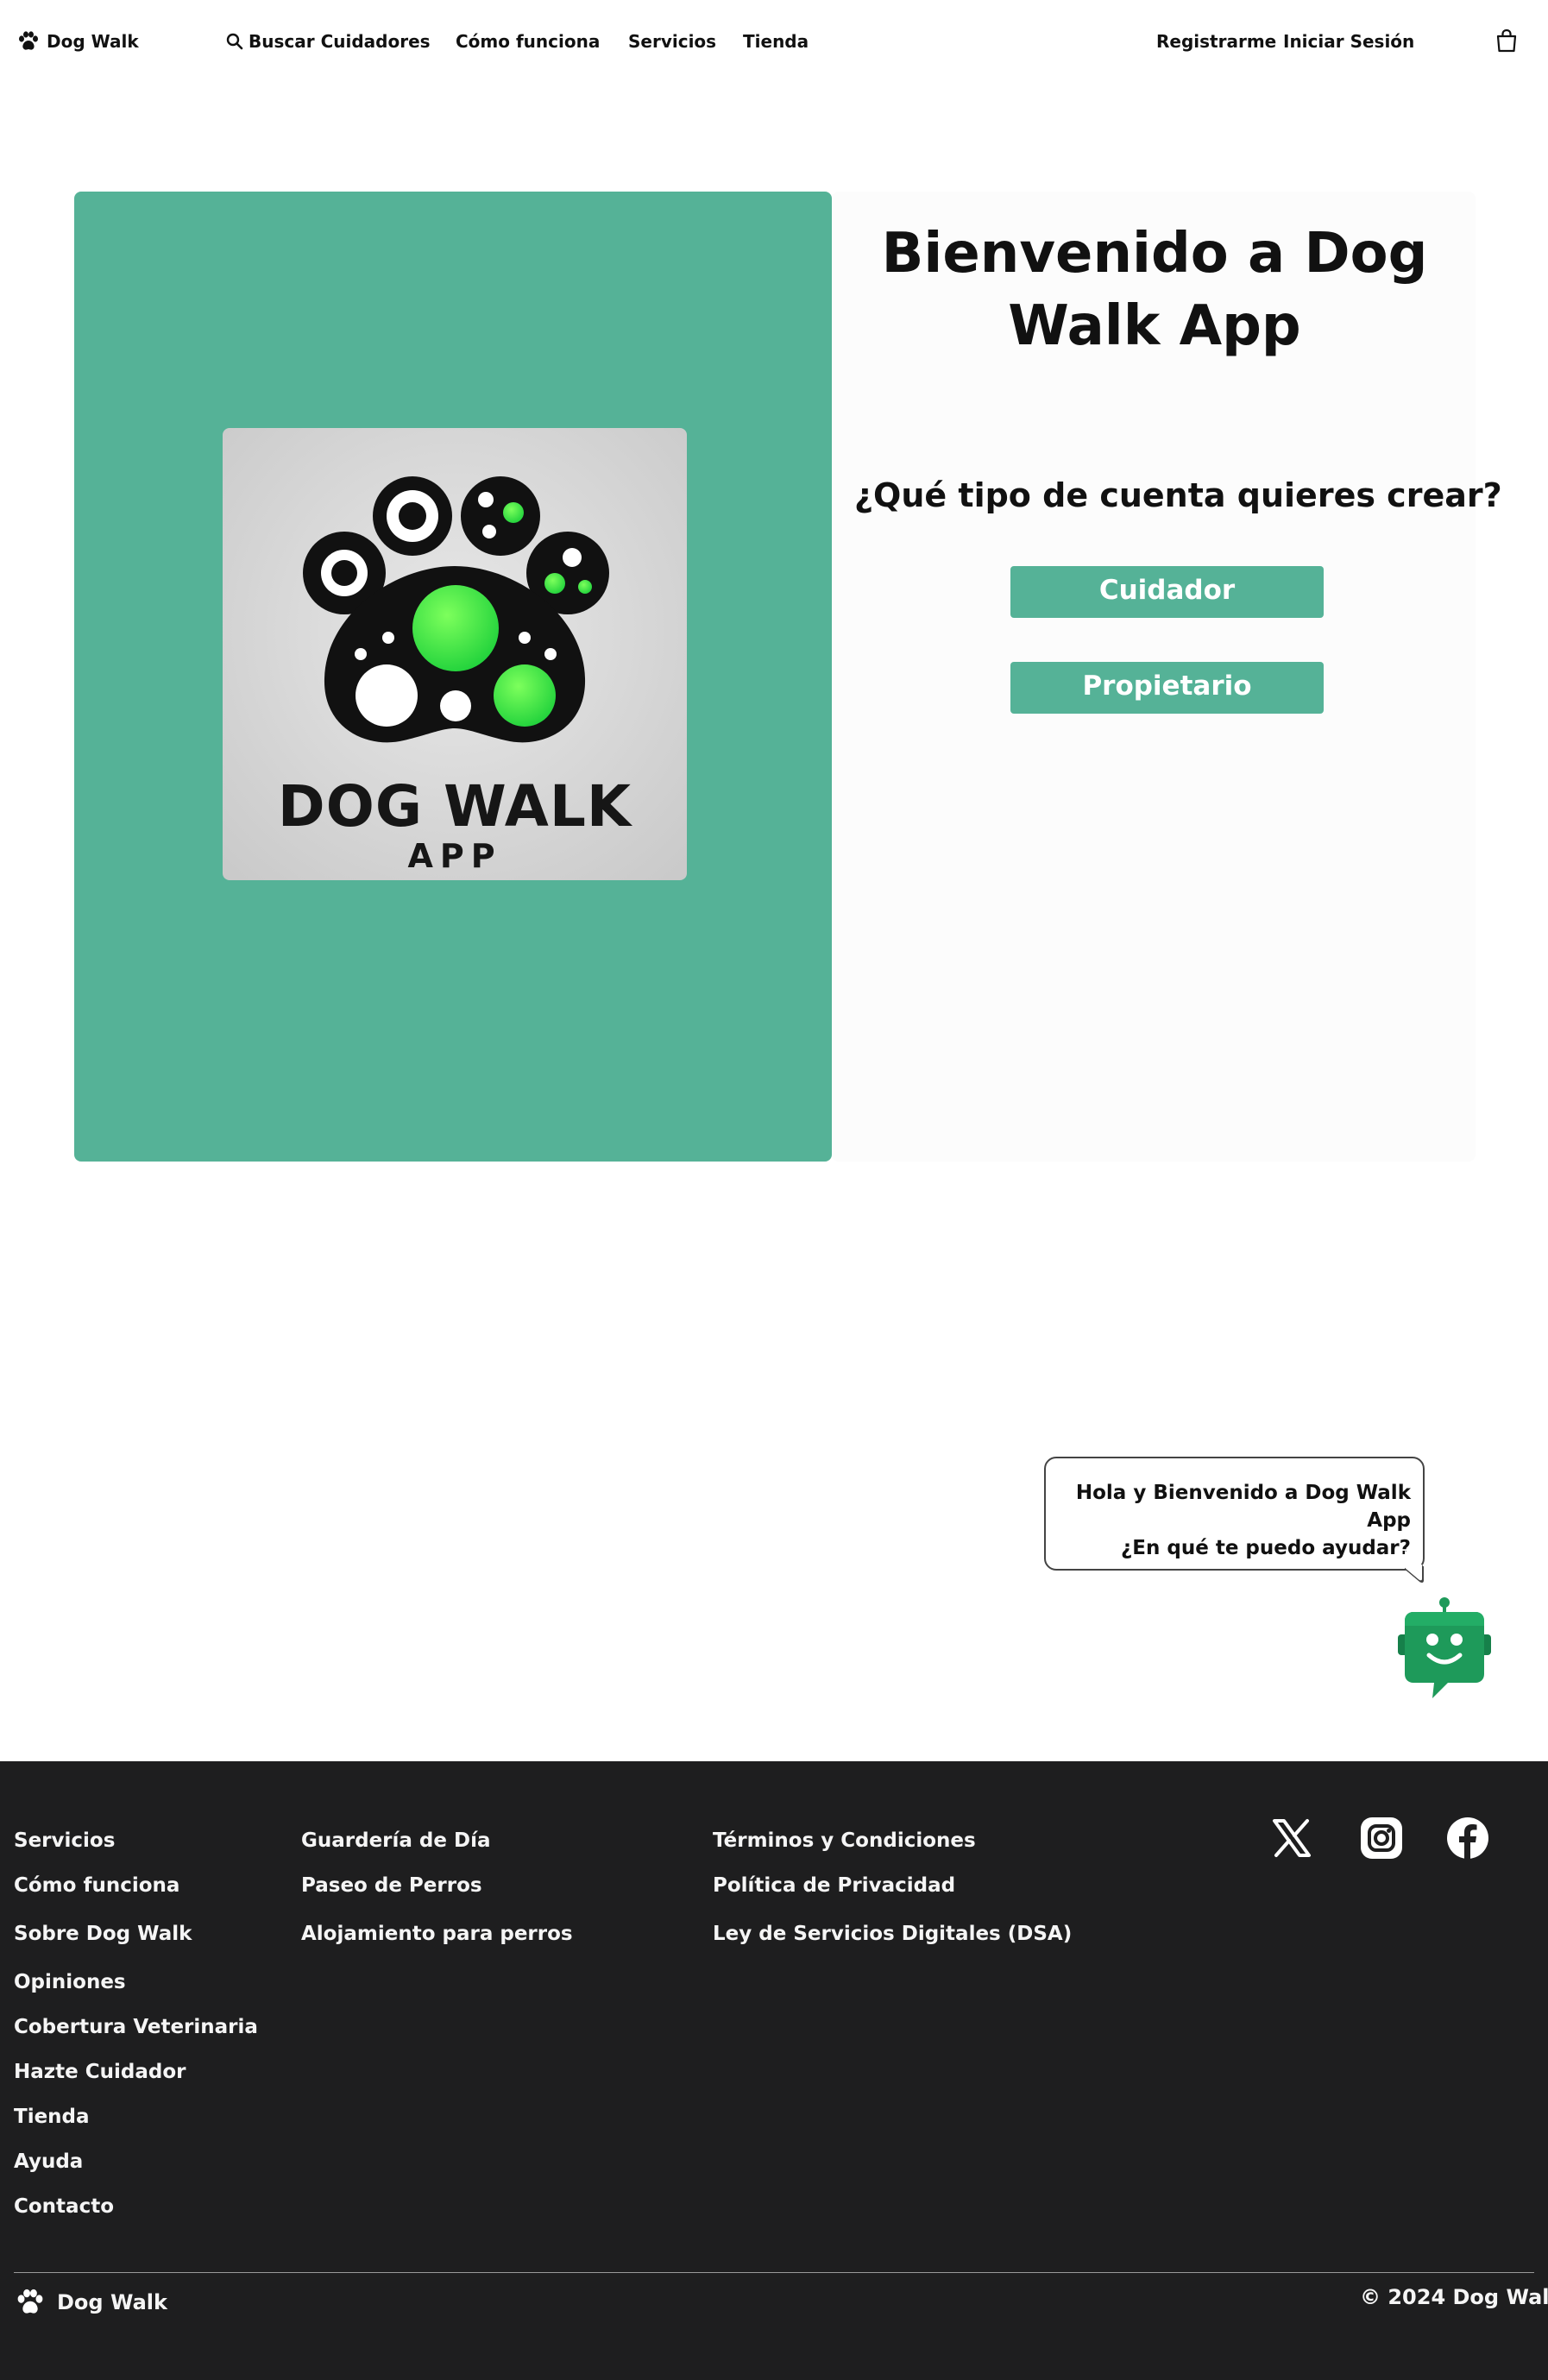 The width and height of the screenshot is (1548, 2380). What do you see at coordinates (1454, 2297) in the screenshot?
I see `copyright: © 2024 Dog Walk` at bounding box center [1454, 2297].